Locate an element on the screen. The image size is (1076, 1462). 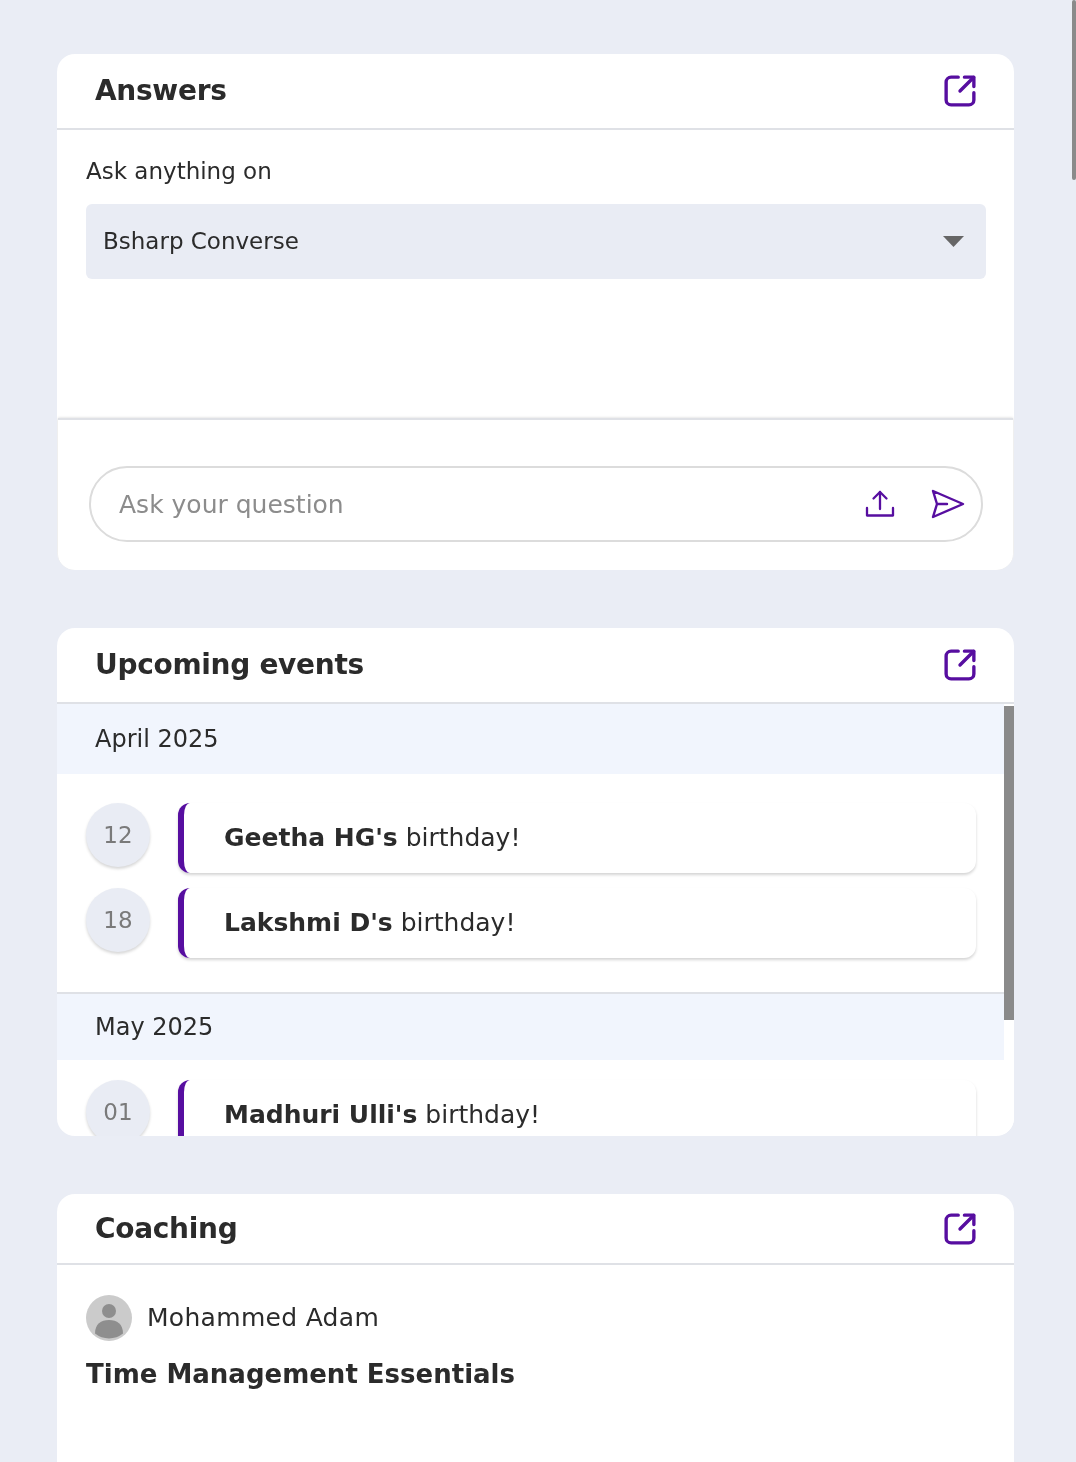
event-date: 18 is located at coordinates (118, 920).